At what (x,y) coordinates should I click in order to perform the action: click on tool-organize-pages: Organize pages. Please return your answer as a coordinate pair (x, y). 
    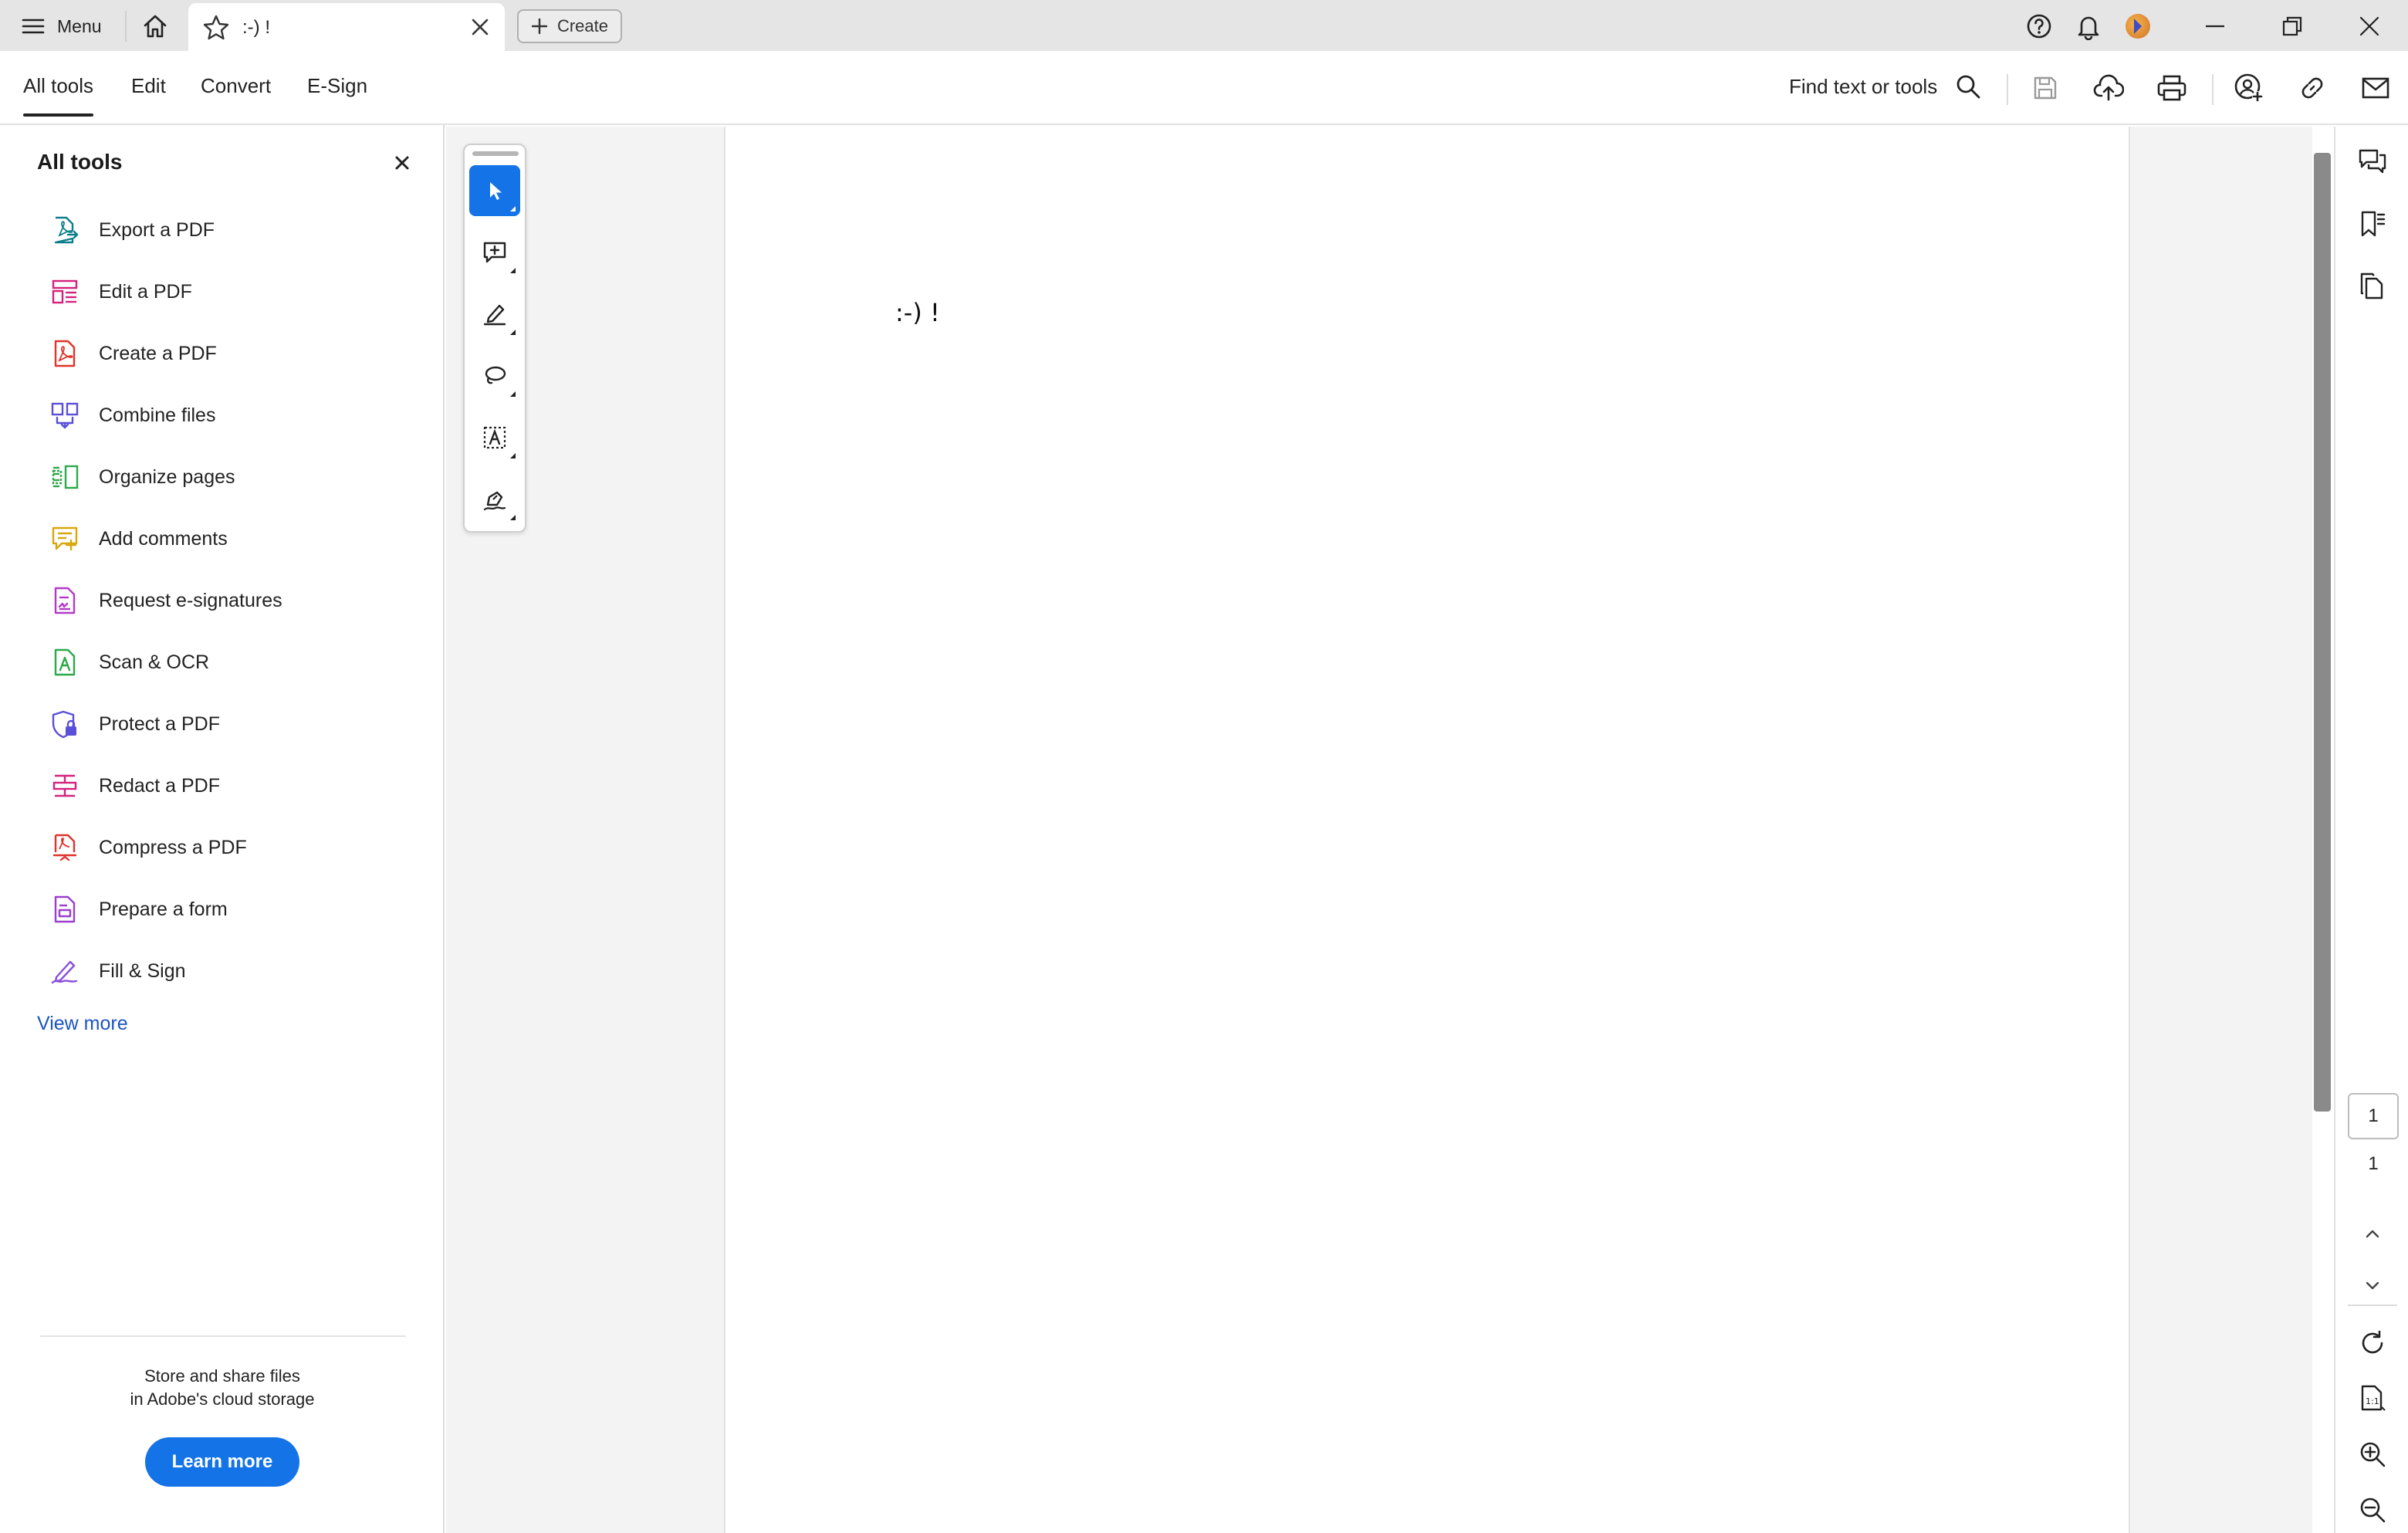
    Looking at the image, I should click on (235, 477).